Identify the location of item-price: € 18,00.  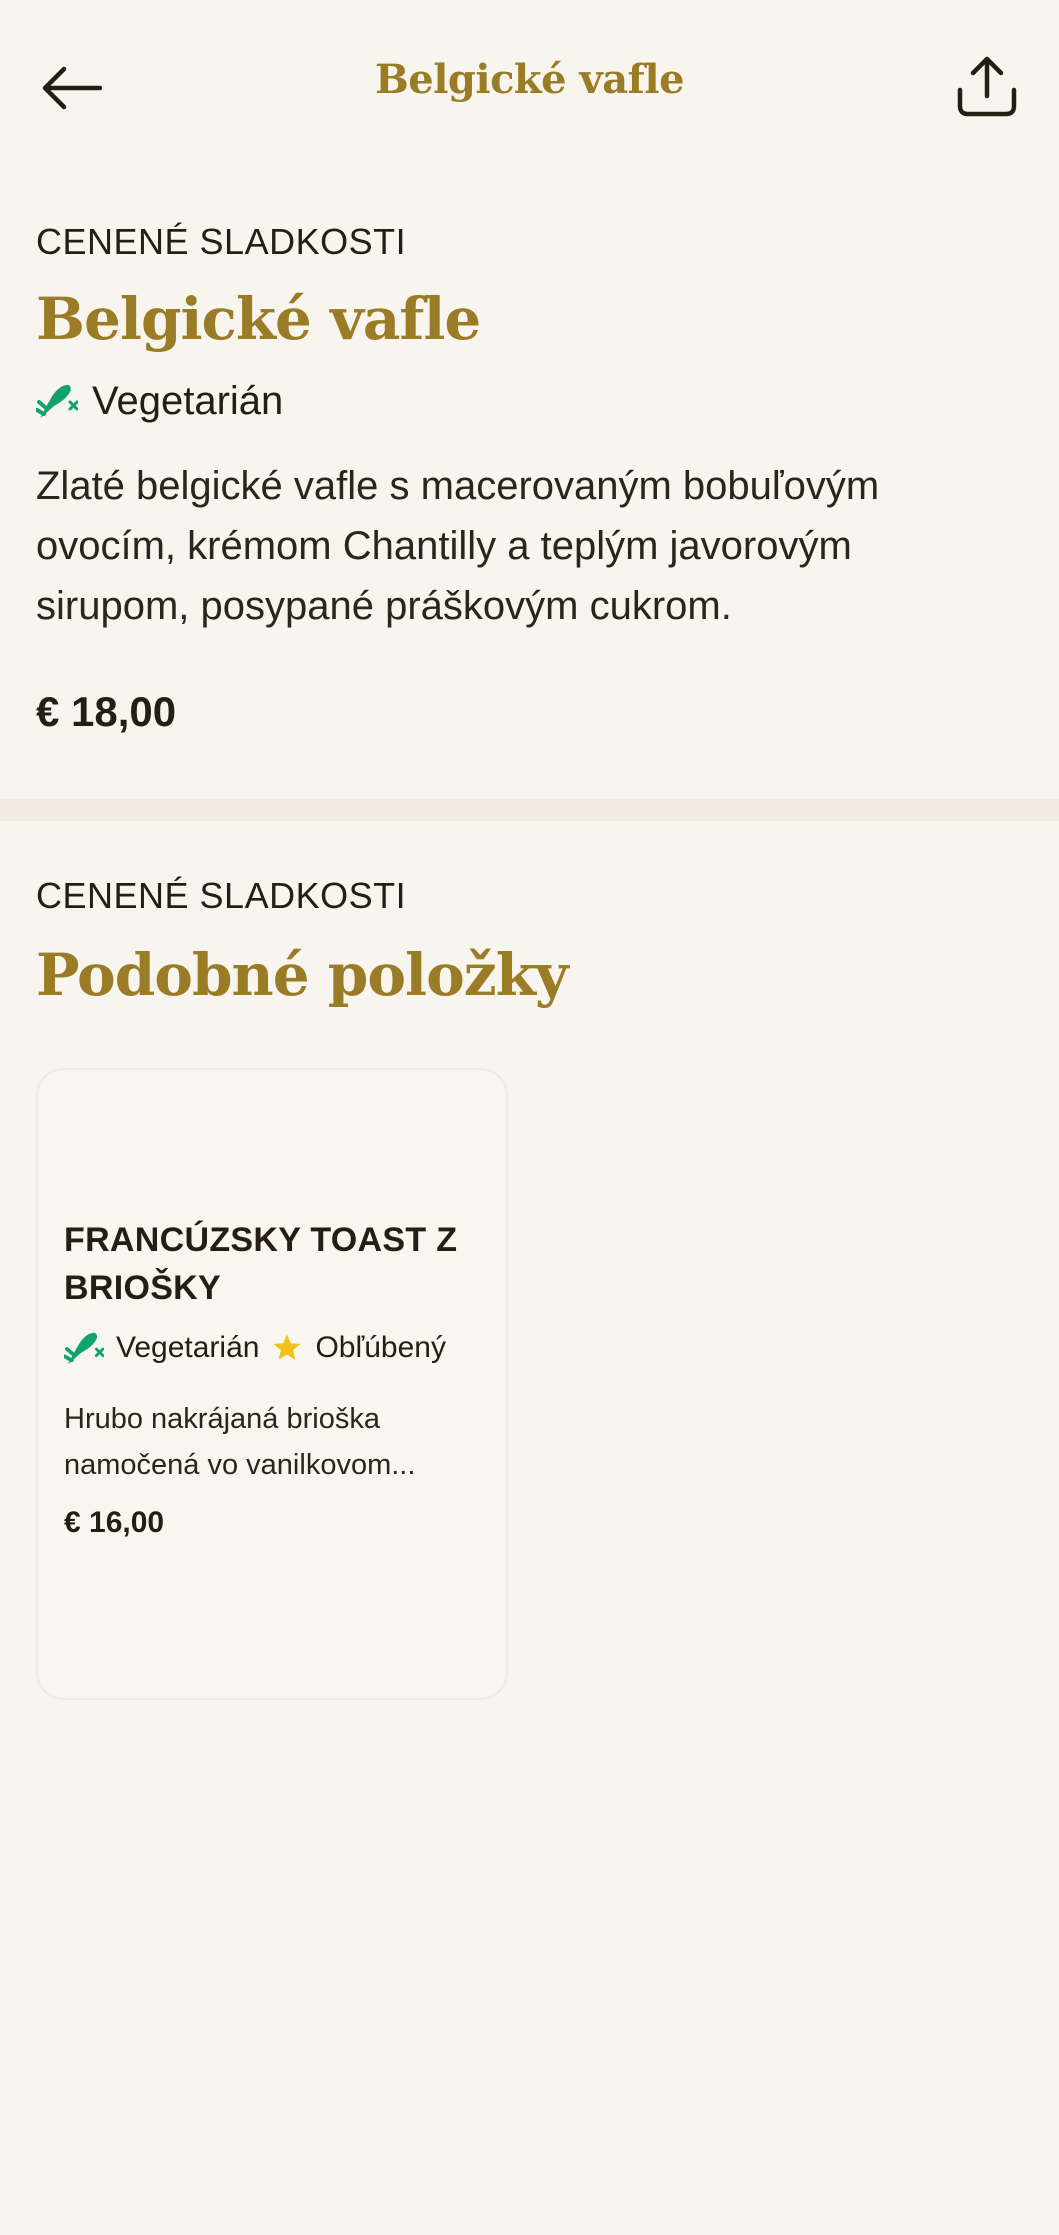
(106, 711).